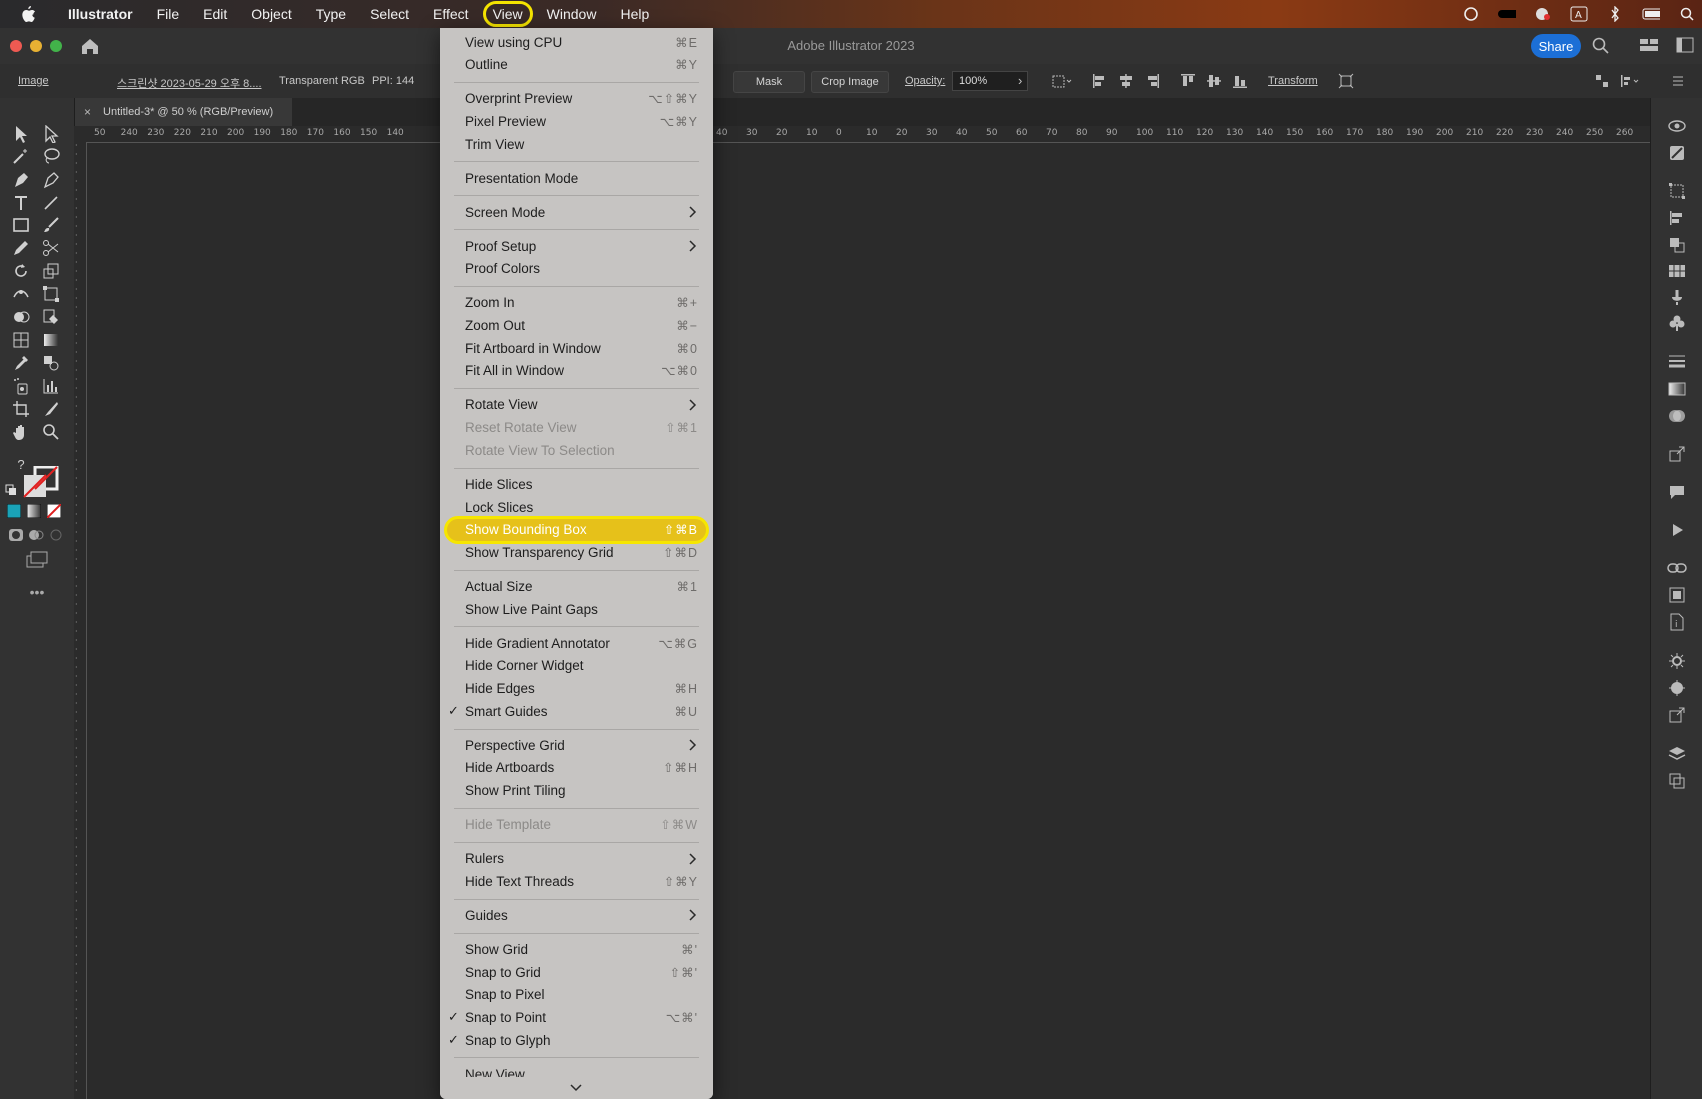  Describe the element at coordinates (576, 144) in the screenshot. I see `menu-item-trim-view: Trim View` at that location.